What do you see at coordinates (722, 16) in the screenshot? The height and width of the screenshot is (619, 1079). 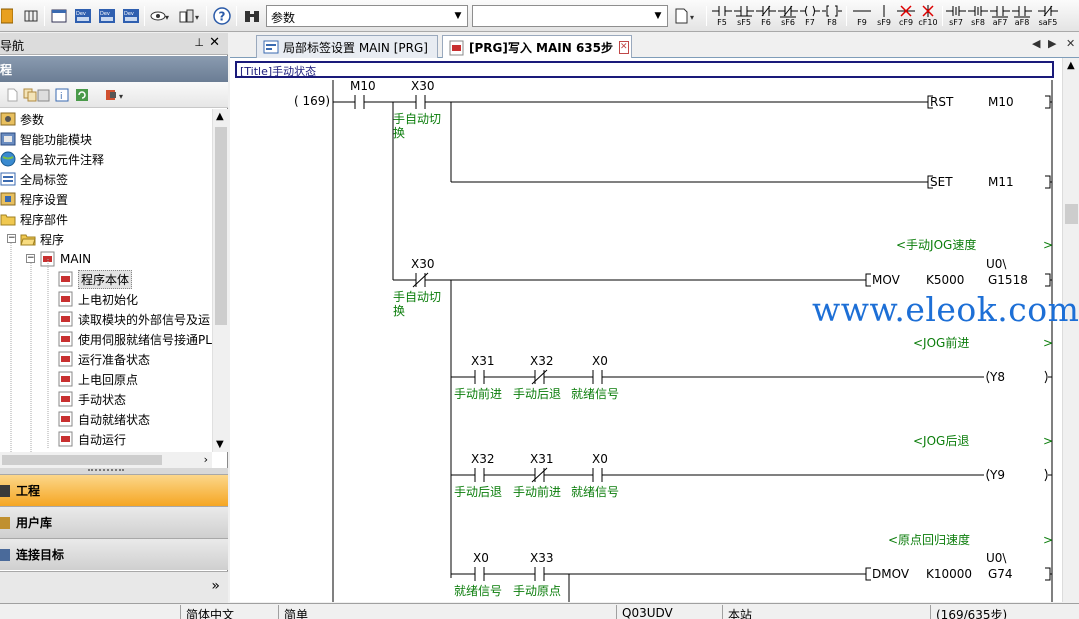 I see `contact-no-button: F5` at bounding box center [722, 16].